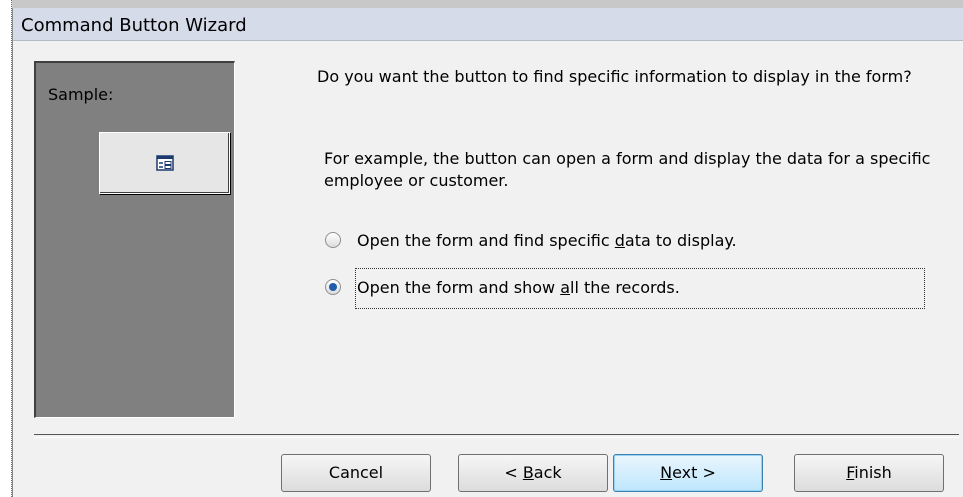 The width and height of the screenshot is (963, 497). I want to click on radio-find-specific-data, so click(333, 240).